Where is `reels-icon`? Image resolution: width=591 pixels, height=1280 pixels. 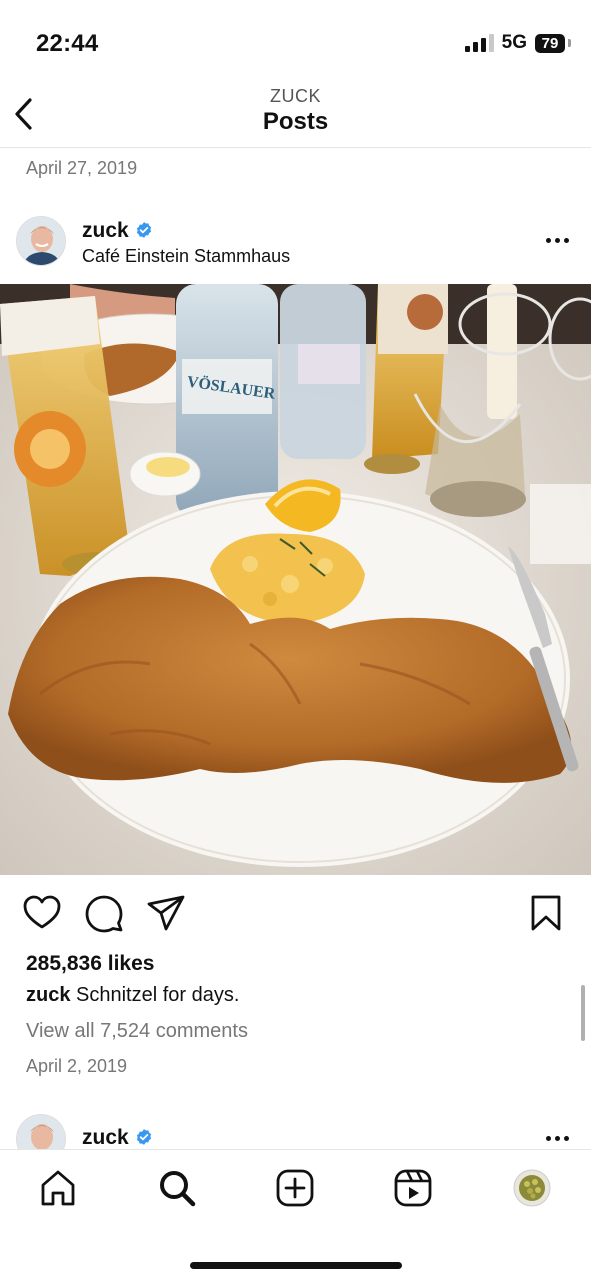 reels-icon is located at coordinates (413, 1188).